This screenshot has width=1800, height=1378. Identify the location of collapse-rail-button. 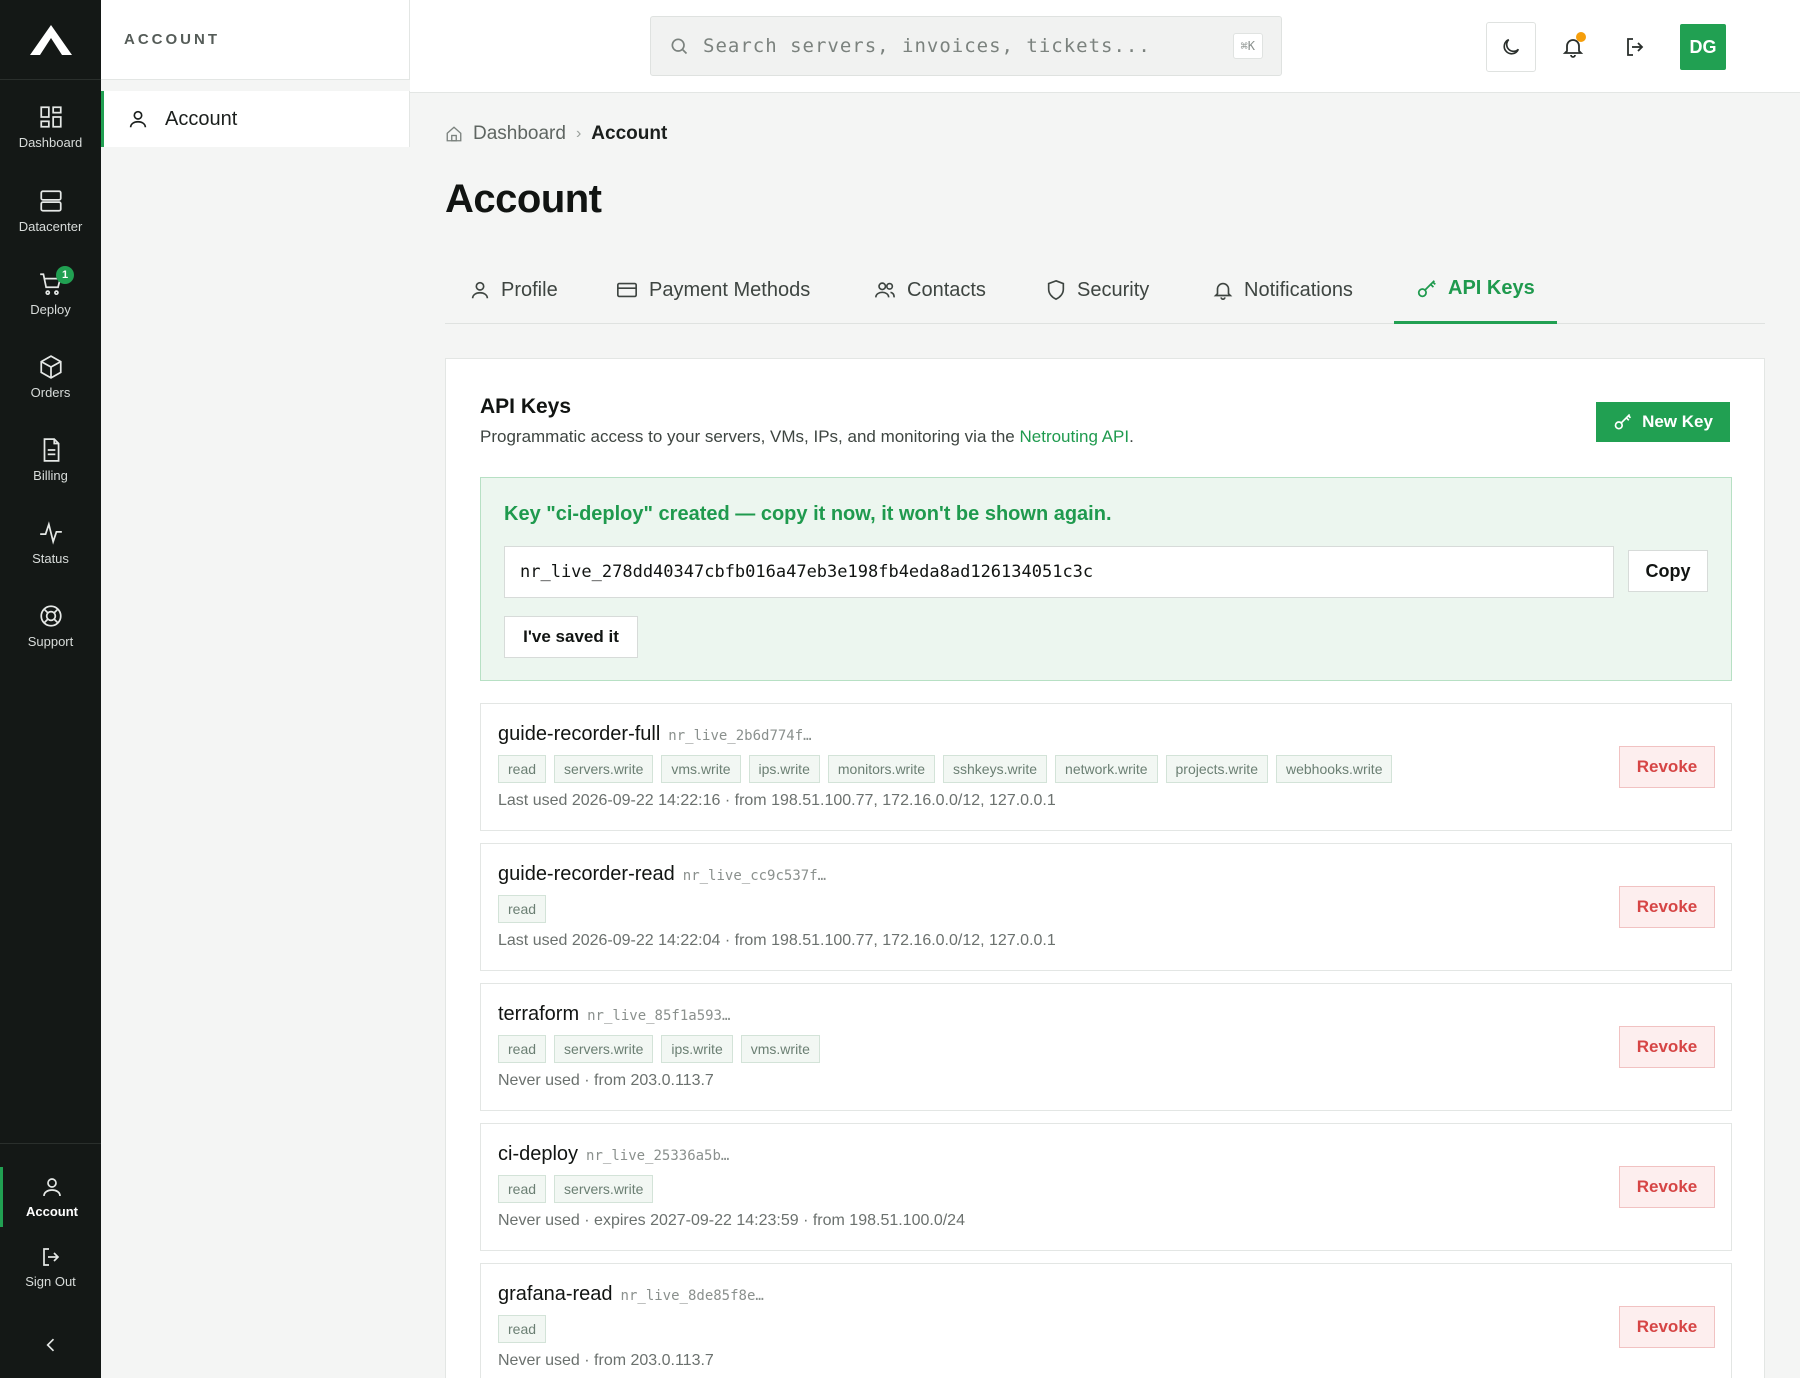
(50, 1345).